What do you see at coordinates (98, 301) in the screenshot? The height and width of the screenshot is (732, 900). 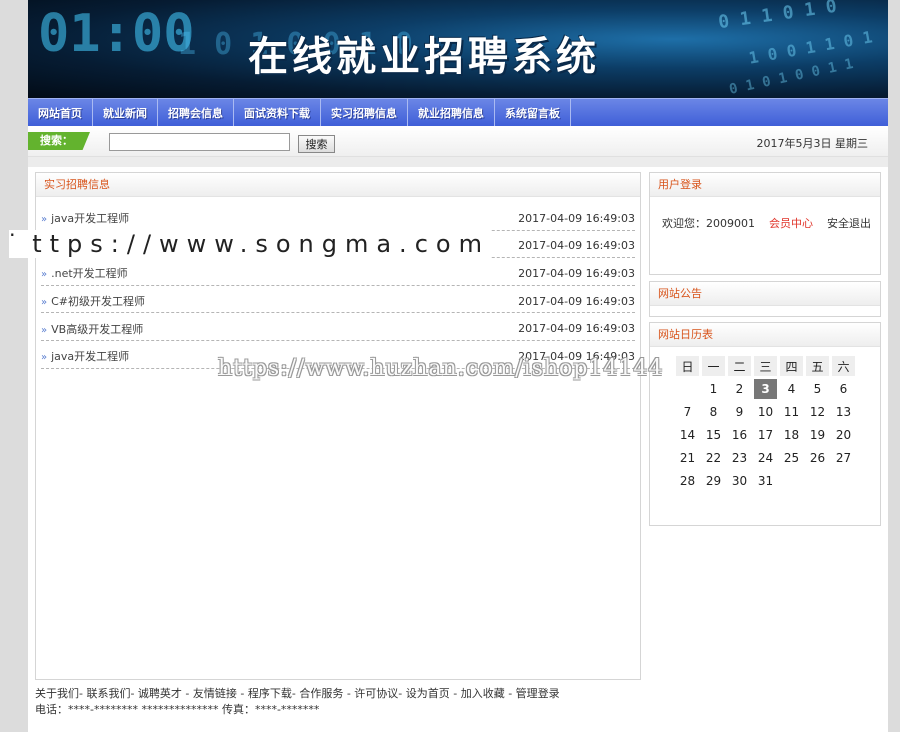 I see `job-title: C#初级开发工程师` at bounding box center [98, 301].